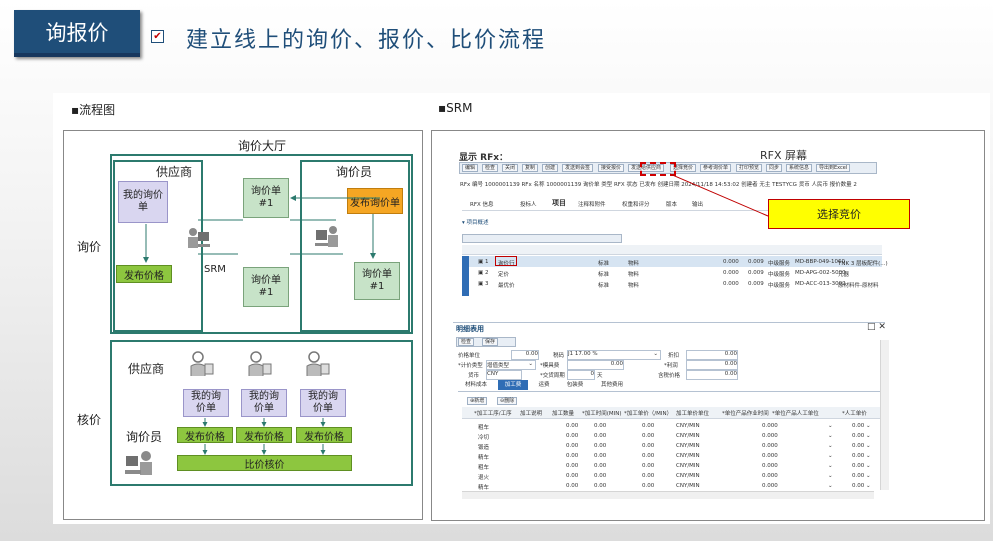 The width and height of the screenshot is (993, 541). I want to click on tooling-label: *模具费, so click(550, 366).